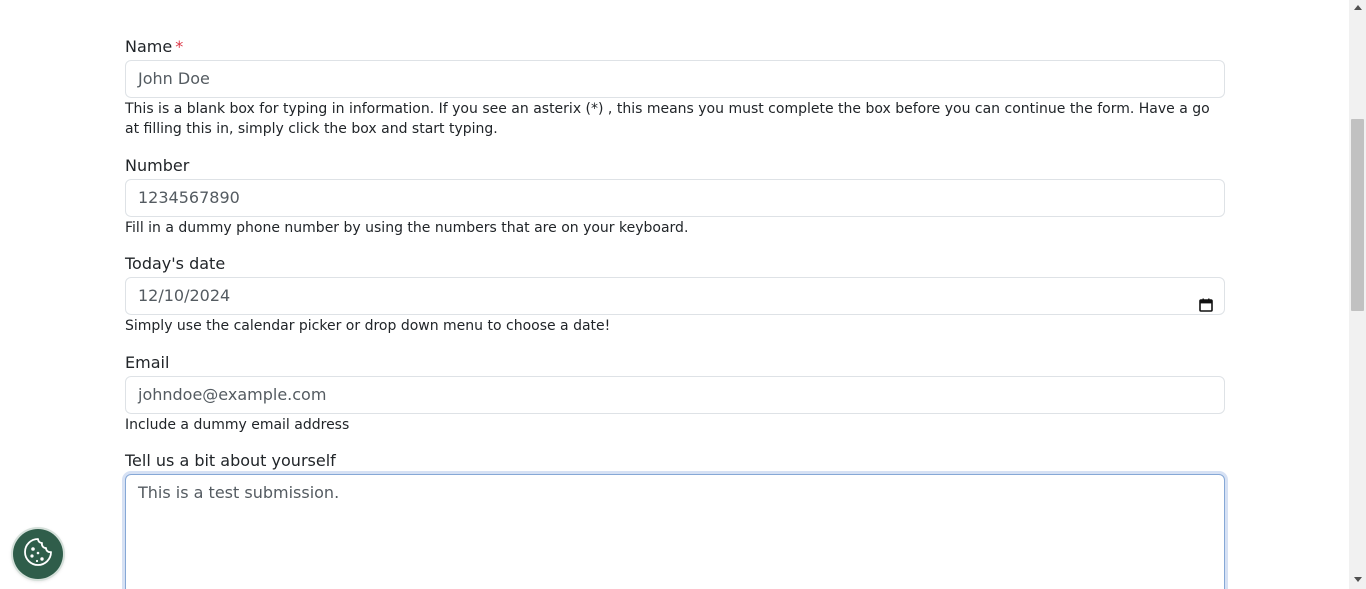 The width and height of the screenshot is (1366, 589). I want to click on number-input: 1234567890, so click(675, 198).